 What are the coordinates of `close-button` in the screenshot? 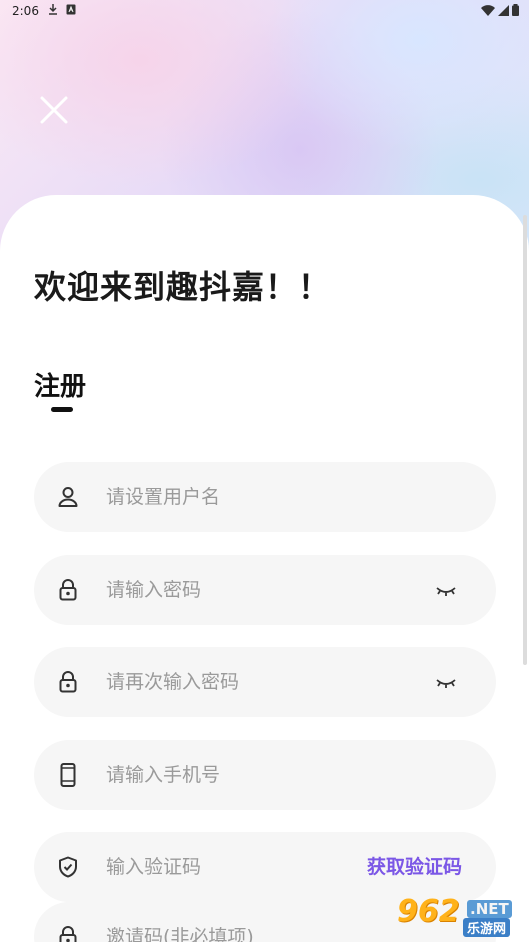 It's located at (54, 110).